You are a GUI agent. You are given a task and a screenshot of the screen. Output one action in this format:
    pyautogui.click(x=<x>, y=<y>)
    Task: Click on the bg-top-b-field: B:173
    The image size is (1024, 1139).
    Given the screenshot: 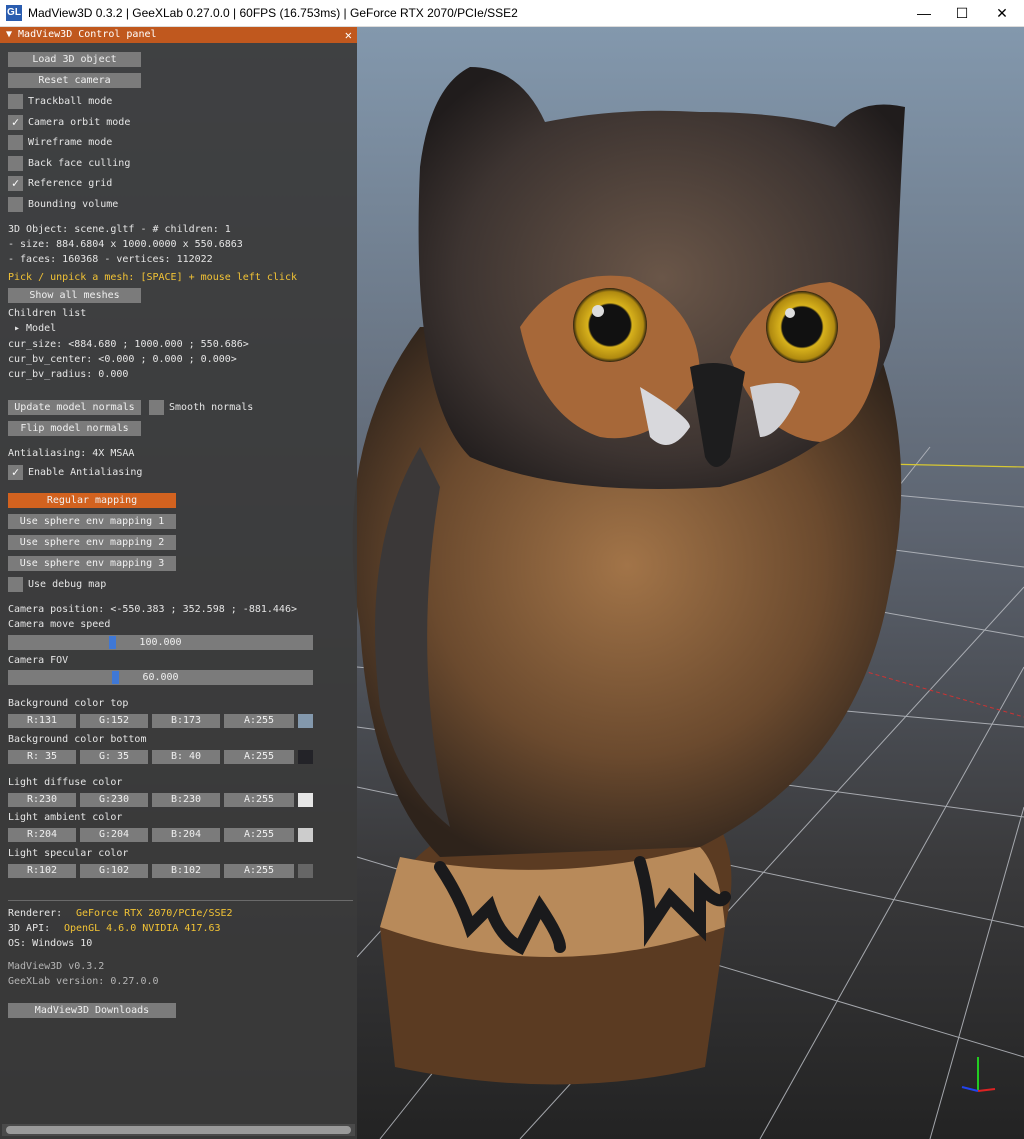 What is the action you would take?
    pyautogui.click(x=186, y=721)
    